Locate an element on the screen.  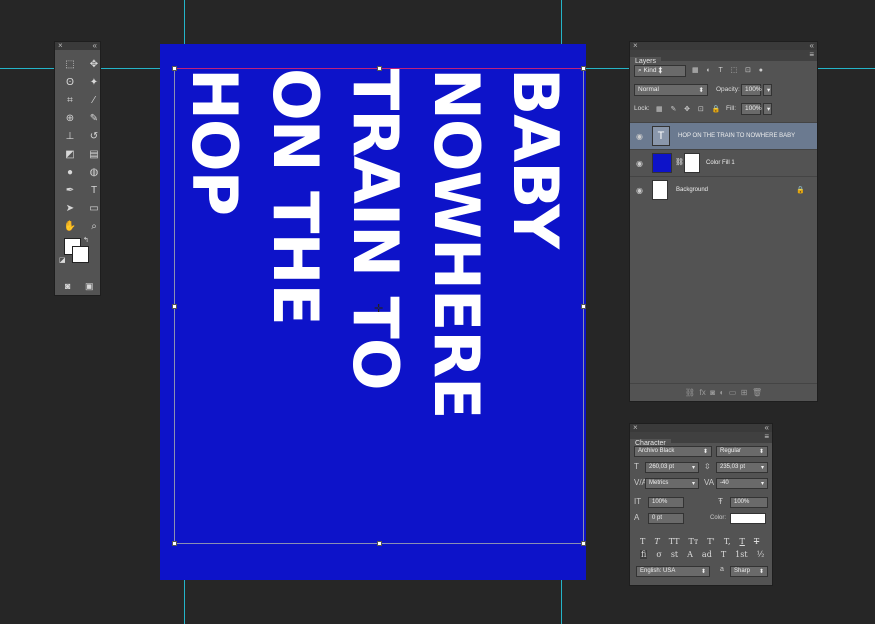
filter-type-icon: T is located at coordinates (720, 70).